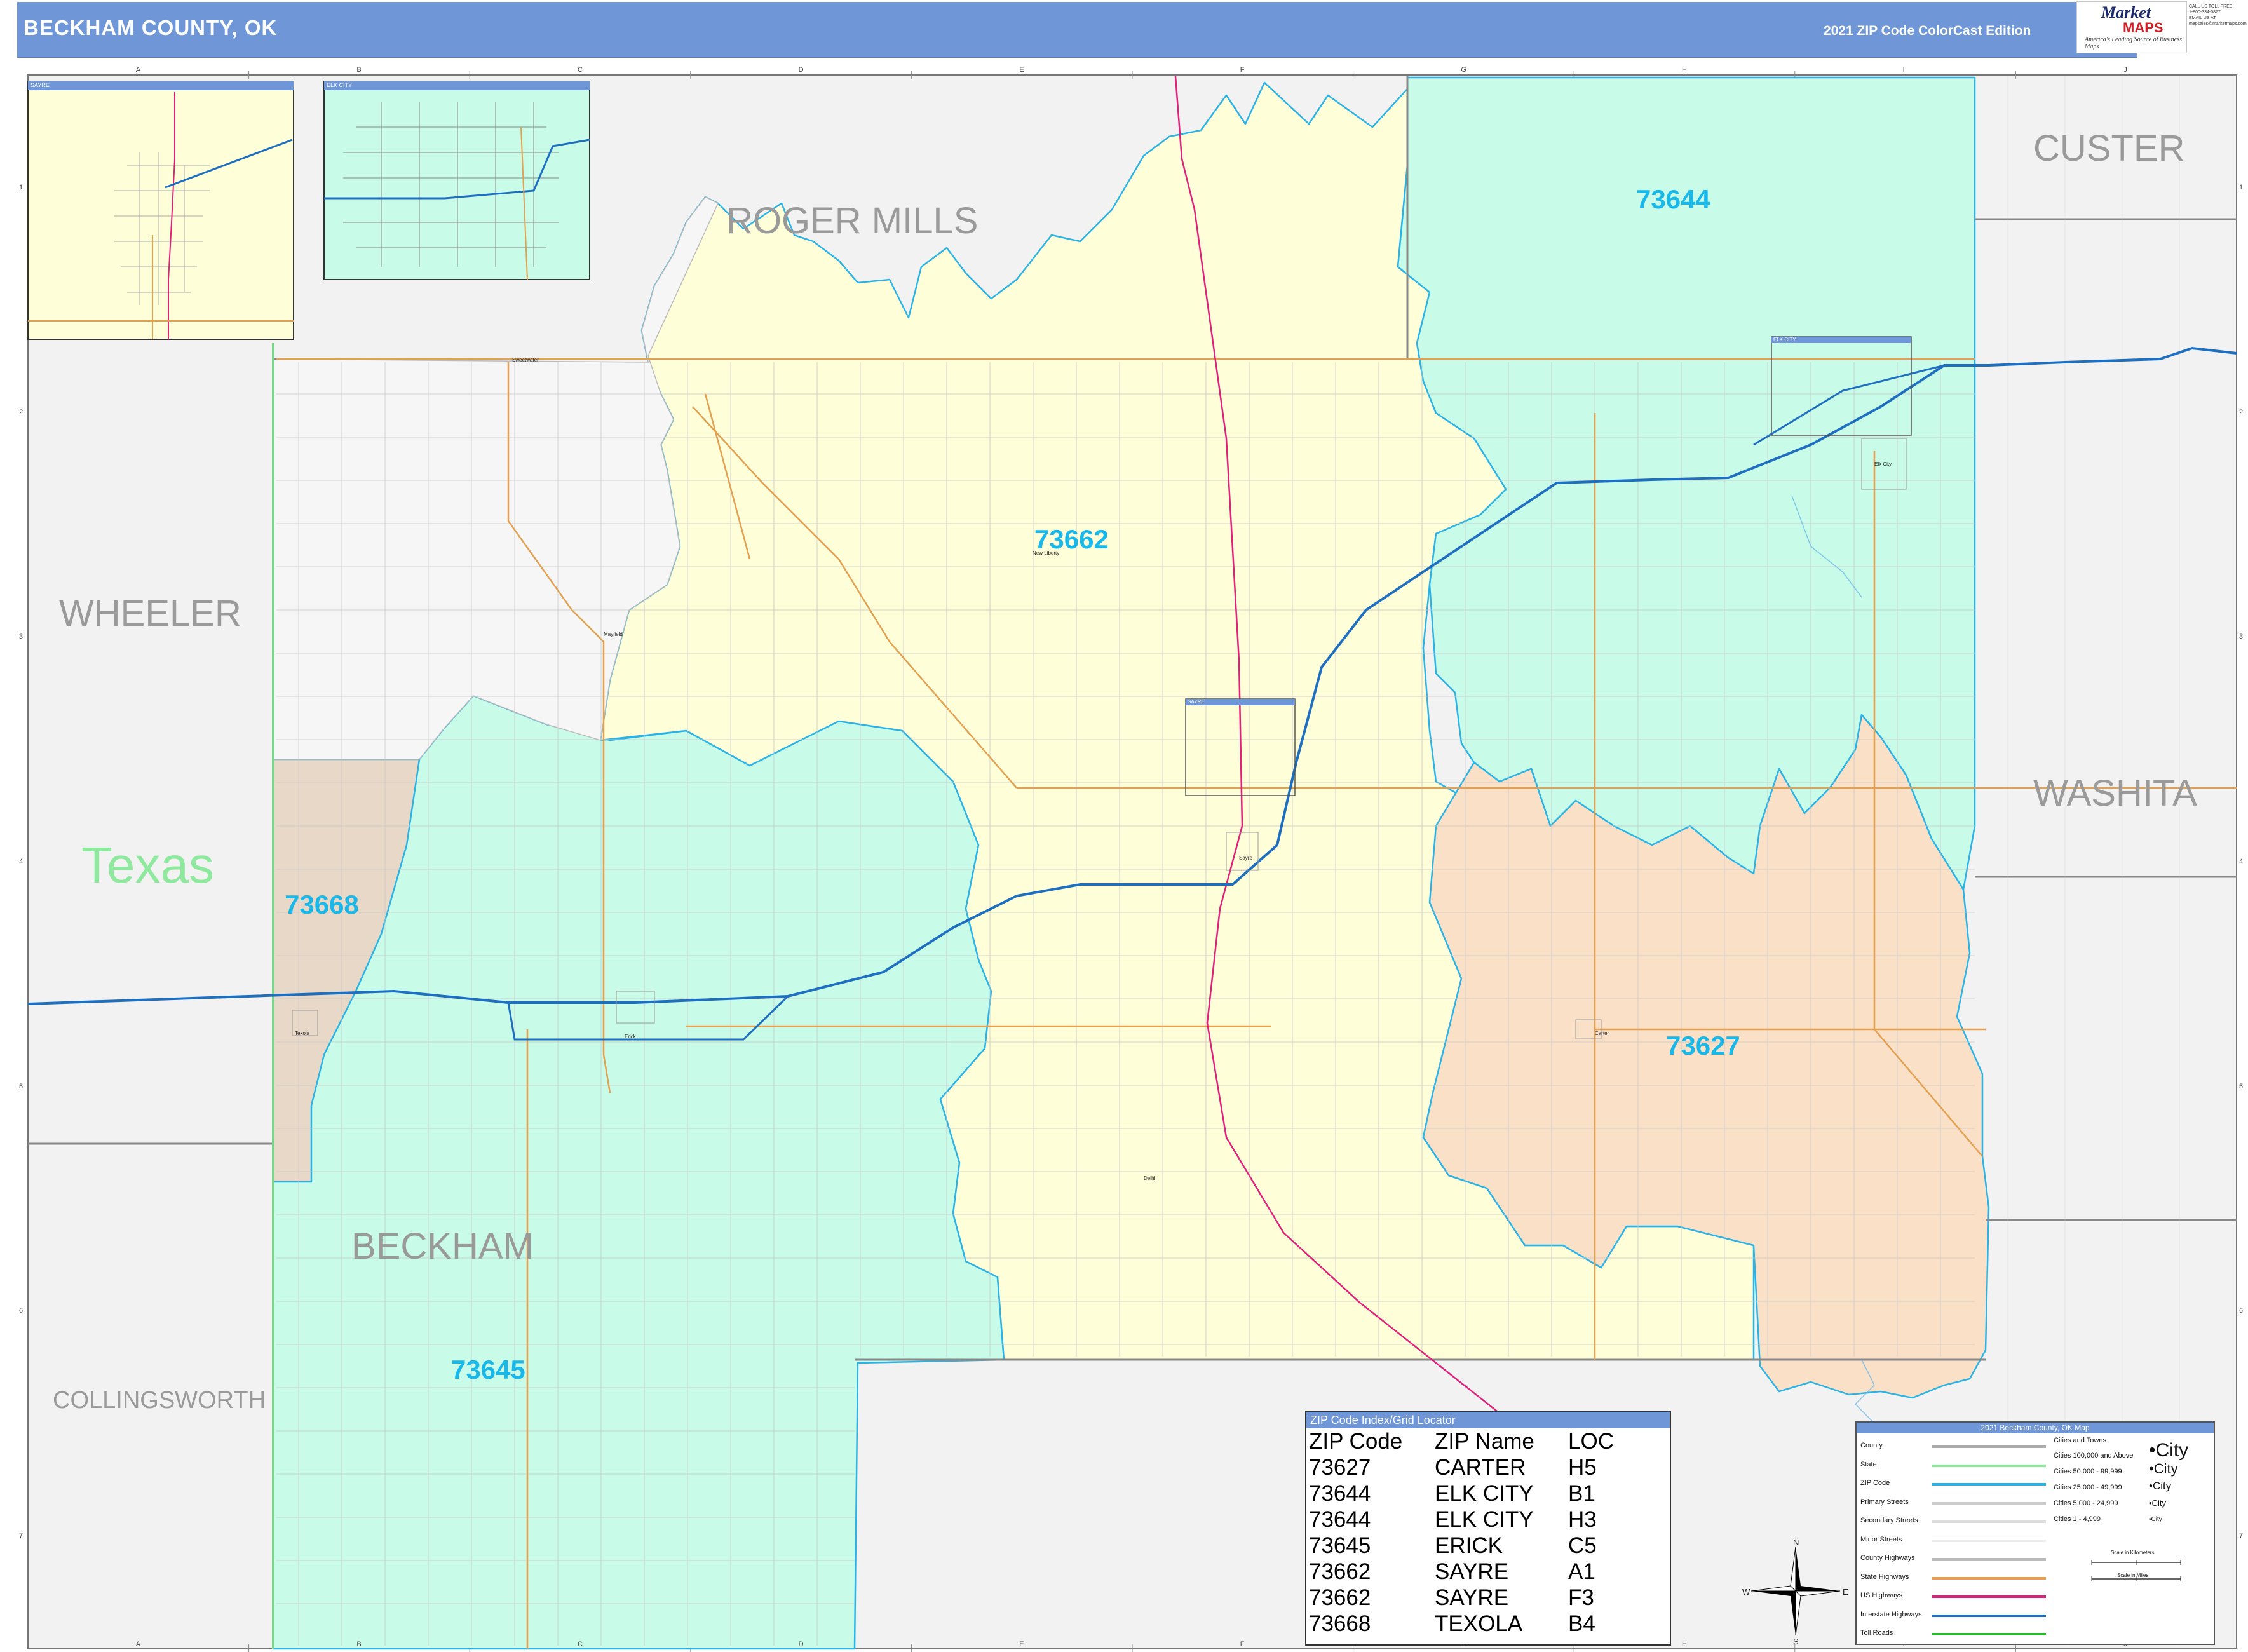 This screenshot has width=2248, height=1652. What do you see at coordinates (21, 1086) in the screenshot?
I see `grid-row-label: 5` at bounding box center [21, 1086].